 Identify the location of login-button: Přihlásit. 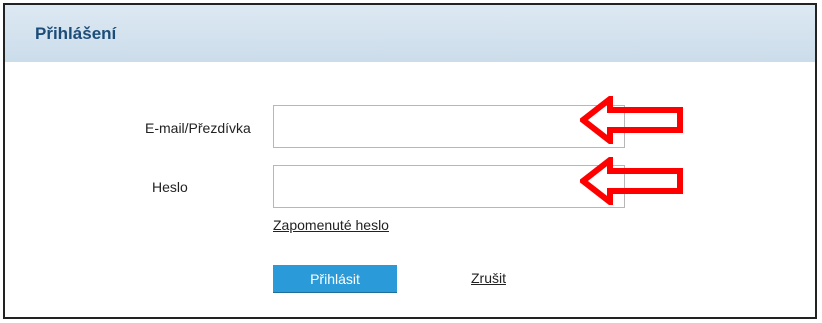
(335, 278).